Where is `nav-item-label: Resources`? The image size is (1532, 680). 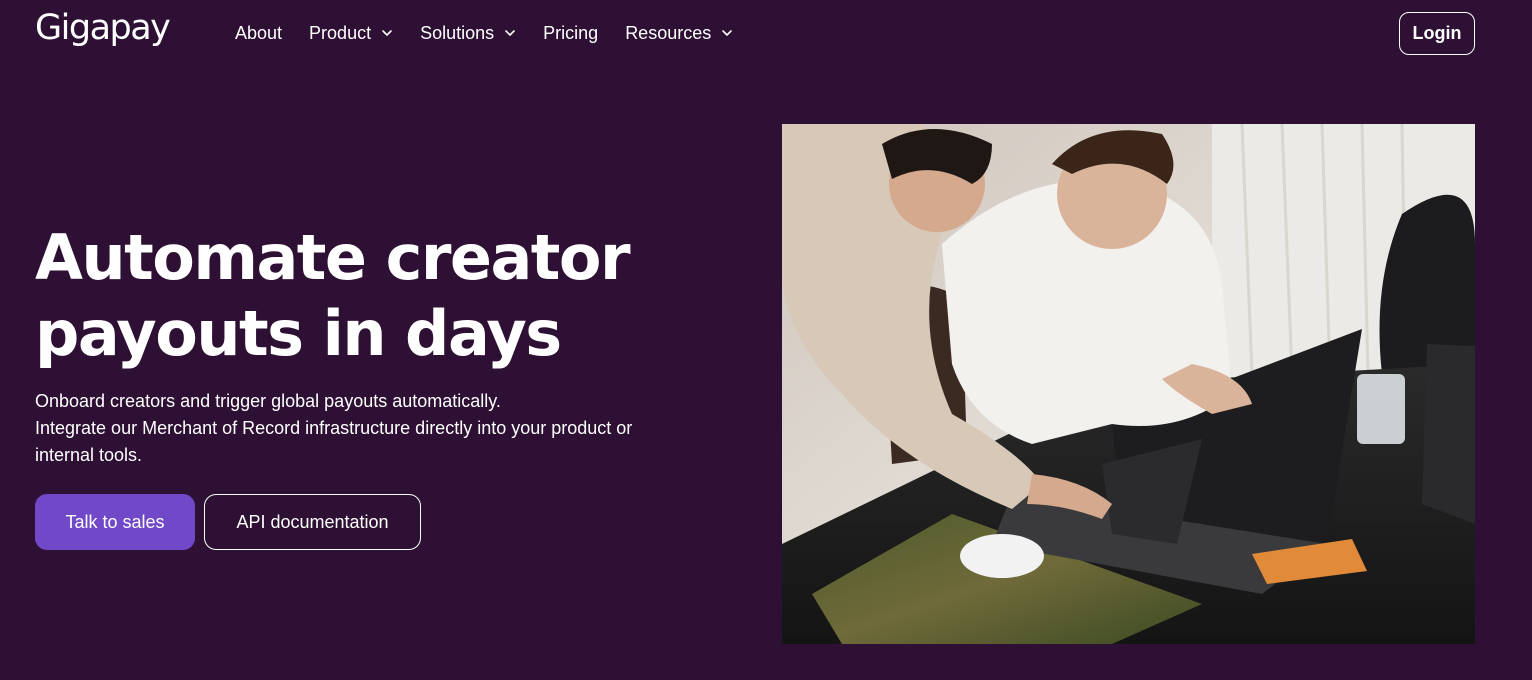
nav-item-label: Resources is located at coordinates (668, 32).